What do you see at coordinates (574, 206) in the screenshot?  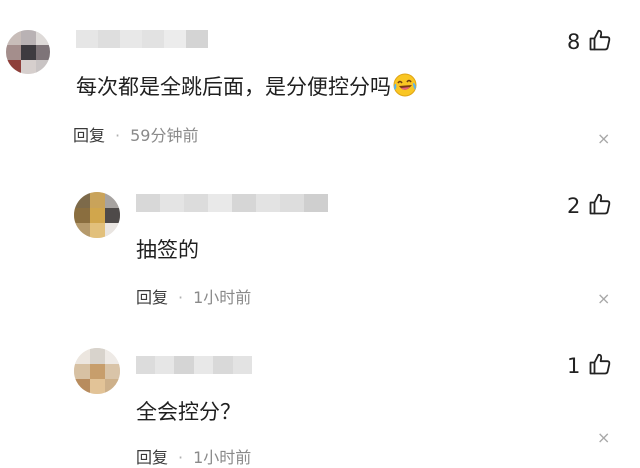 I see `like-count: 2` at bounding box center [574, 206].